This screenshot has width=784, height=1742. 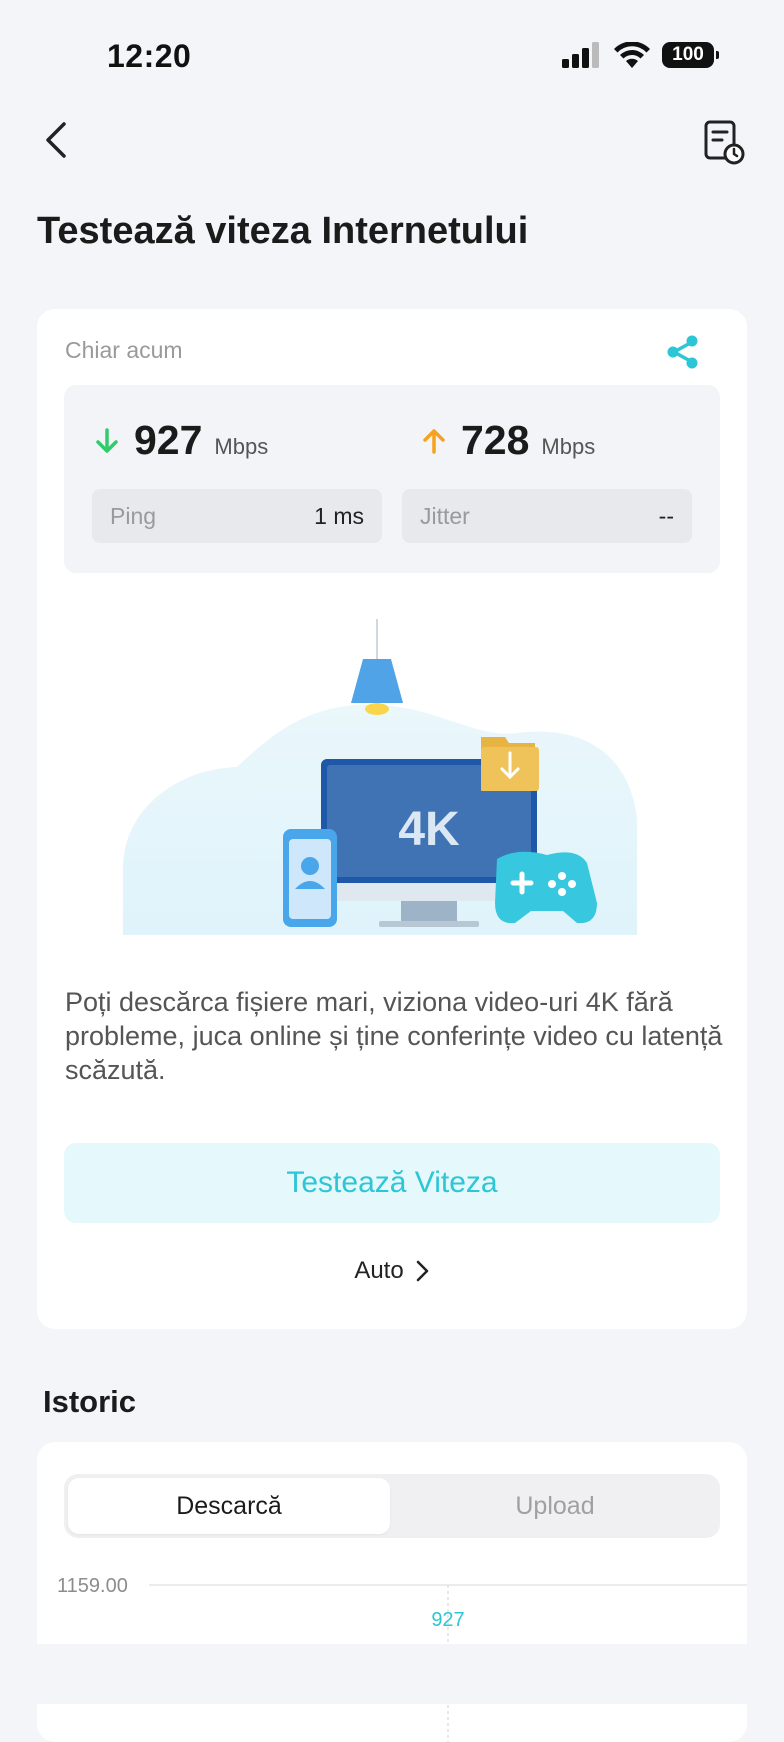 What do you see at coordinates (434, 441) in the screenshot?
I see `upload-arrow-icon` at bounding box center [434, 441].